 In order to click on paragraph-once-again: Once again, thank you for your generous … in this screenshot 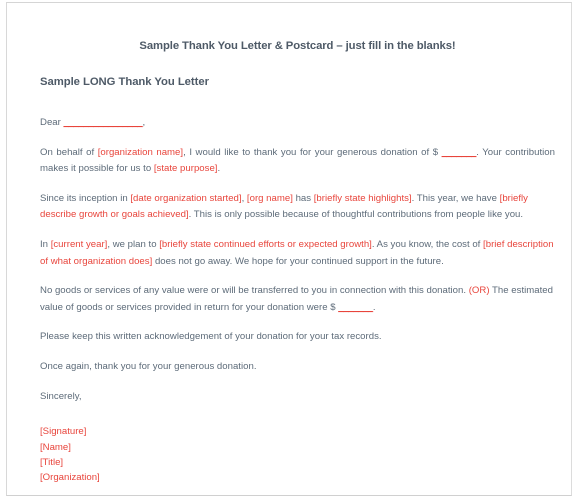, I will do `click(297, 367)`.